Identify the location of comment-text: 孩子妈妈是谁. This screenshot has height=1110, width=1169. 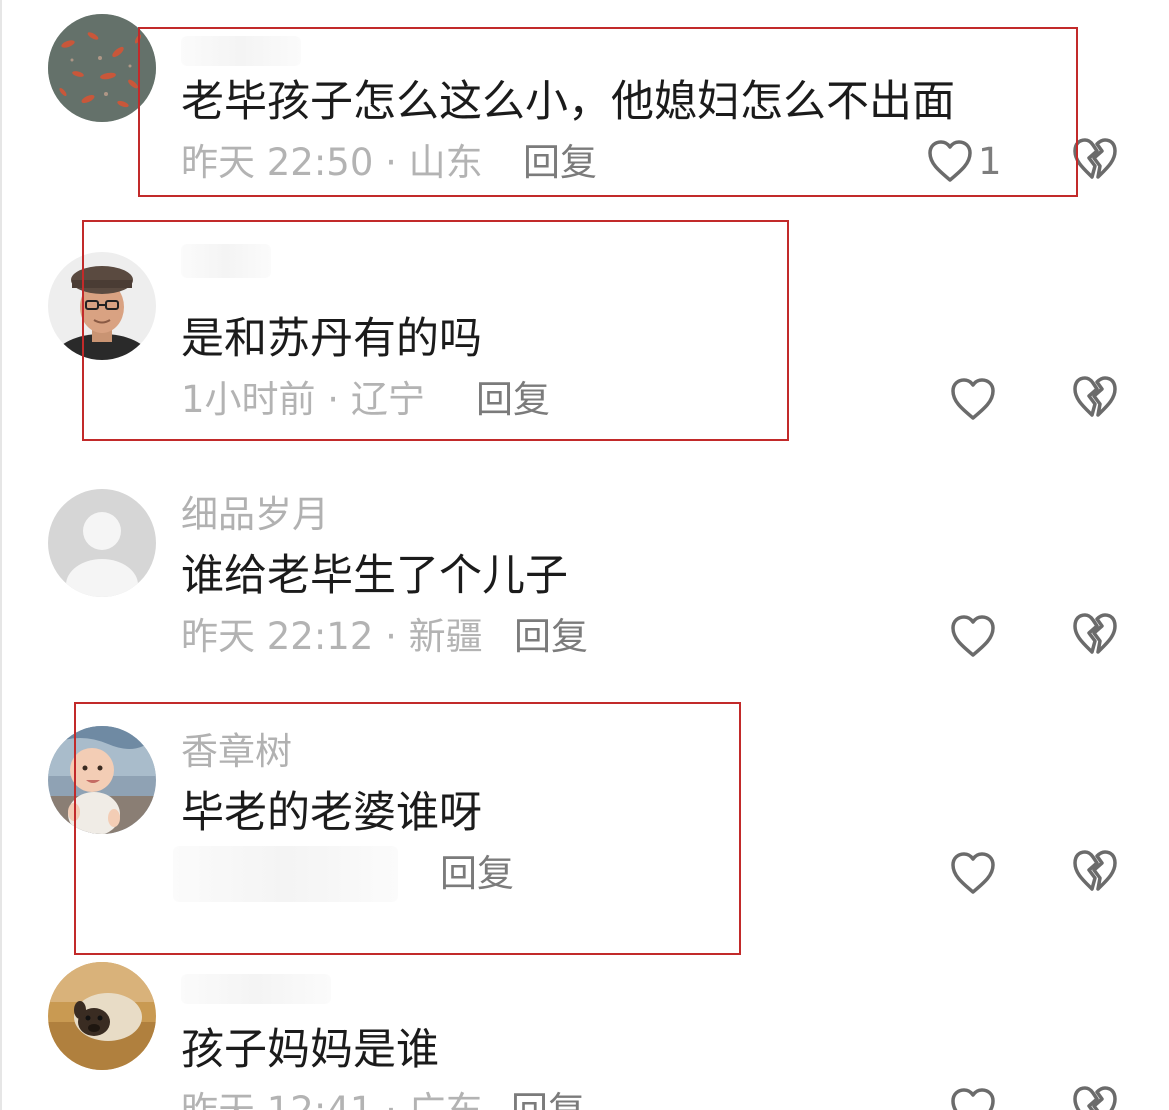
(310, 1050).